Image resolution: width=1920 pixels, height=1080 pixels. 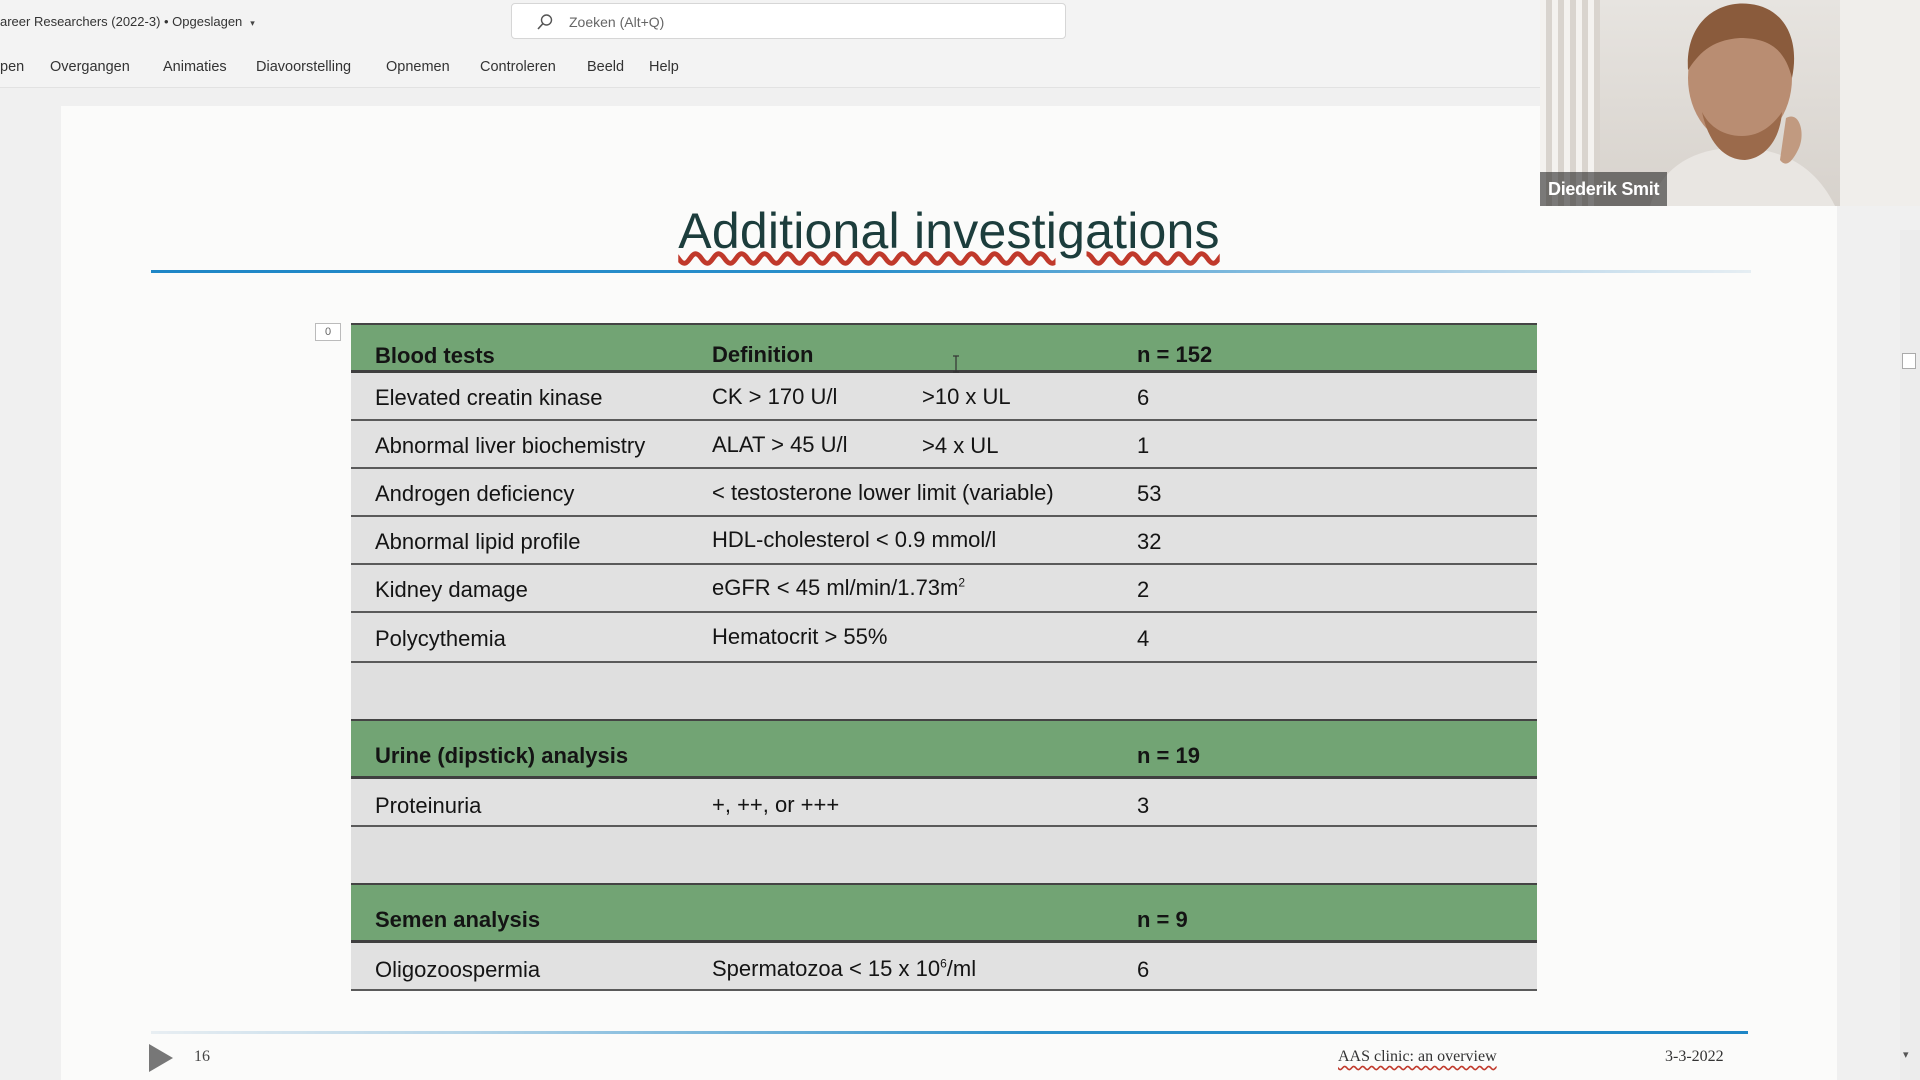 I want to click on row-definition: eGFR < 45 ml/min/1.73m2, so click(x=838, y=588).